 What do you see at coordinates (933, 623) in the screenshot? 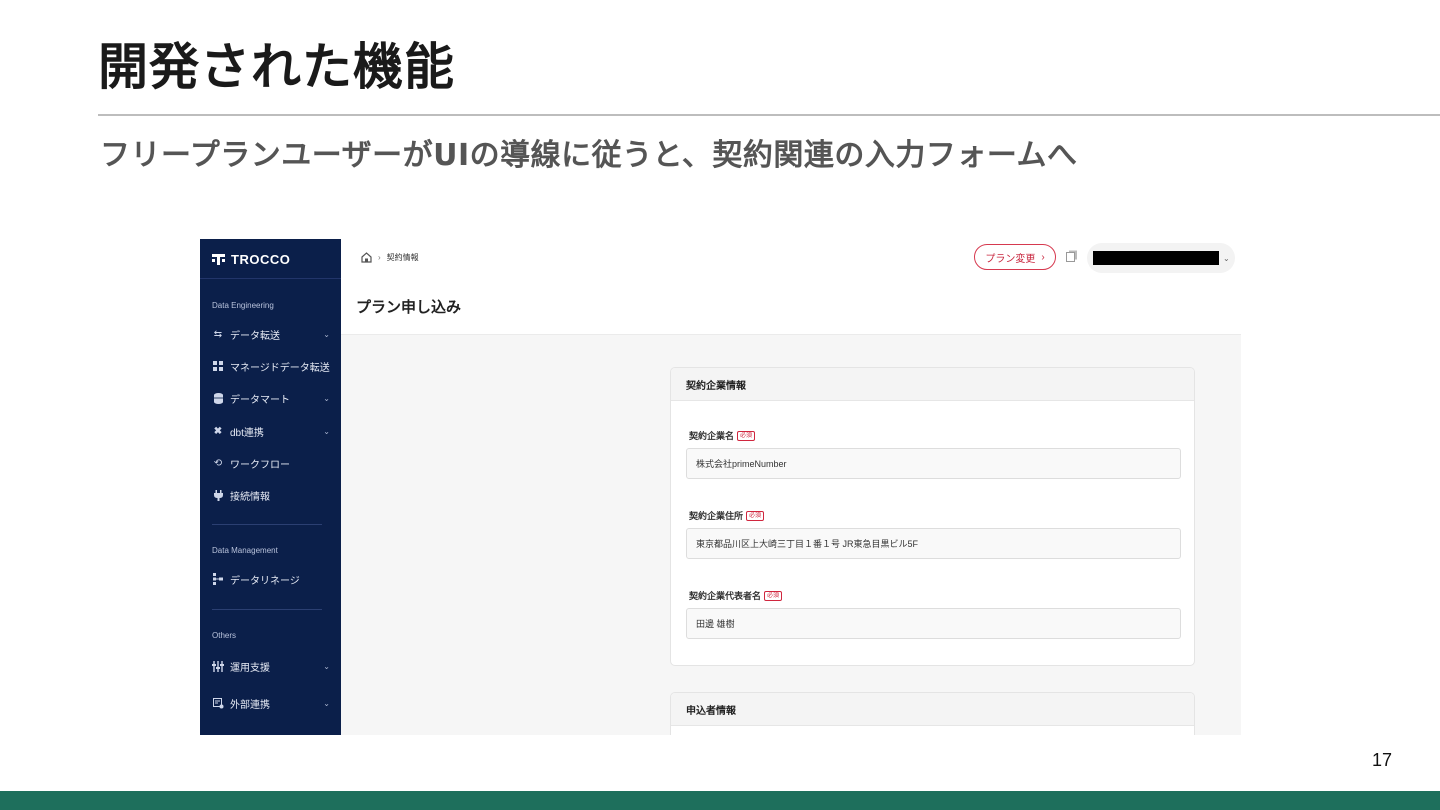
I see `representative-name-input` at bounding box center [933, 623].